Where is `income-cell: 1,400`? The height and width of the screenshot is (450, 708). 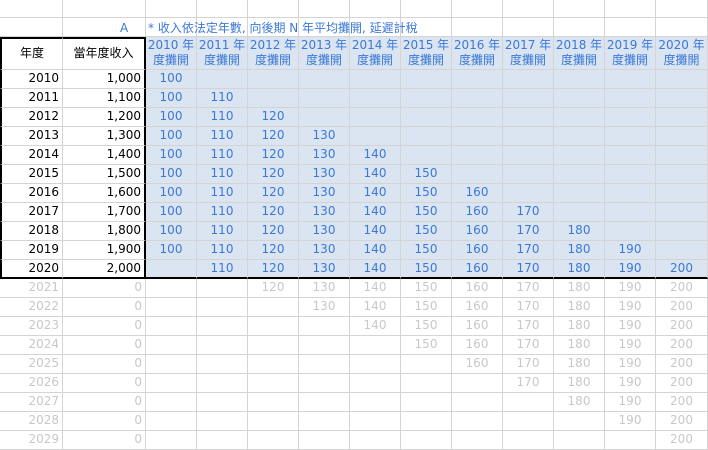 income-cell: 1,400 is located at coordinates (104, 155).